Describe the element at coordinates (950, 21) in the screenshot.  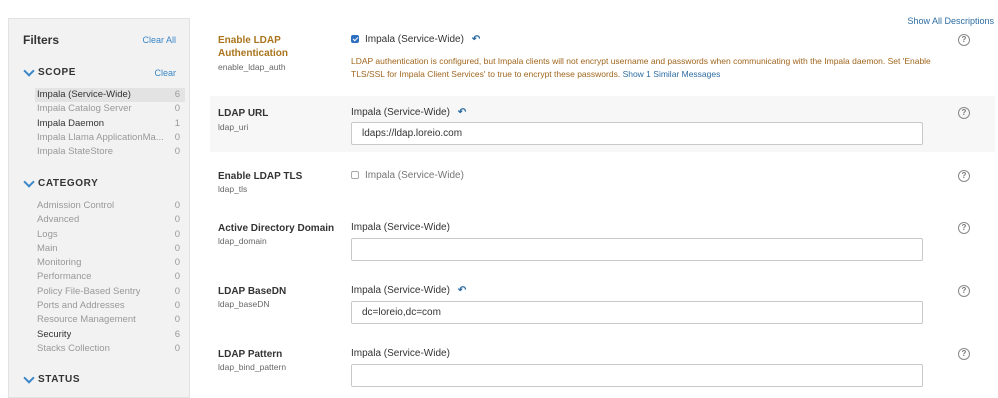
I see `show-all-descriptions-link: Show All Descriptions` at that location.